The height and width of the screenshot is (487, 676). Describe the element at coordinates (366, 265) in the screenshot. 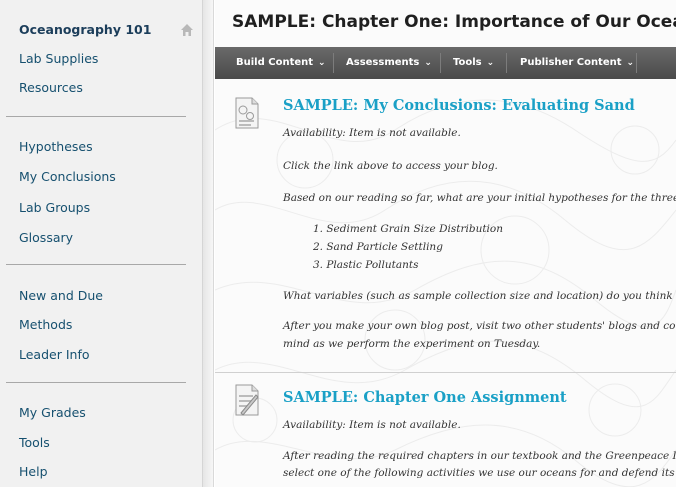

I see `list-item: 3. Plastic Pollutants` at that location.